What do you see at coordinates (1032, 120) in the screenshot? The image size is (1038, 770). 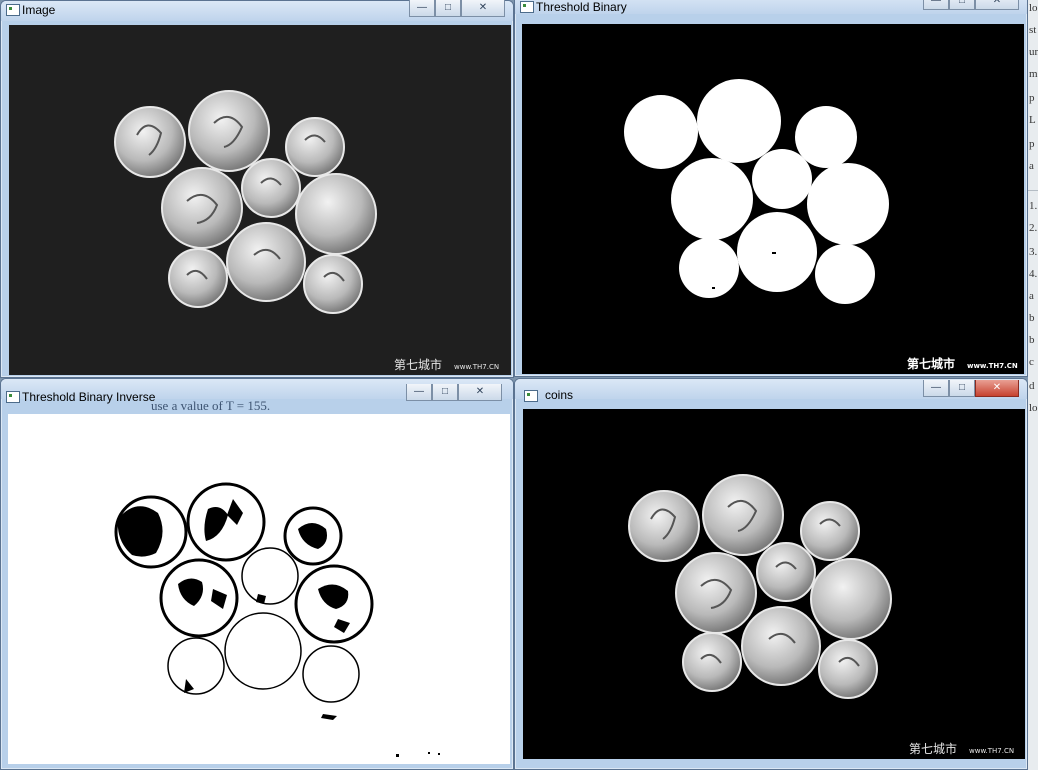 I see `background-text-fragment: L` at bounding box center [1032, 120].